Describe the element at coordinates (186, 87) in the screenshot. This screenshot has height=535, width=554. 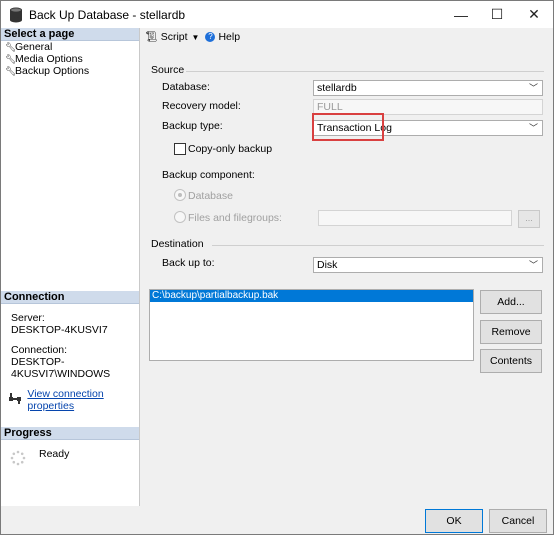
I see `database-label: Database:` at that location.